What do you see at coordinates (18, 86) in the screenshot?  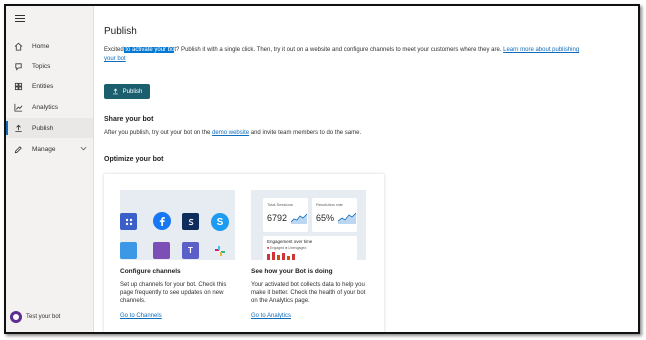 I see `entities-icon` at bounding box center [18, 86].